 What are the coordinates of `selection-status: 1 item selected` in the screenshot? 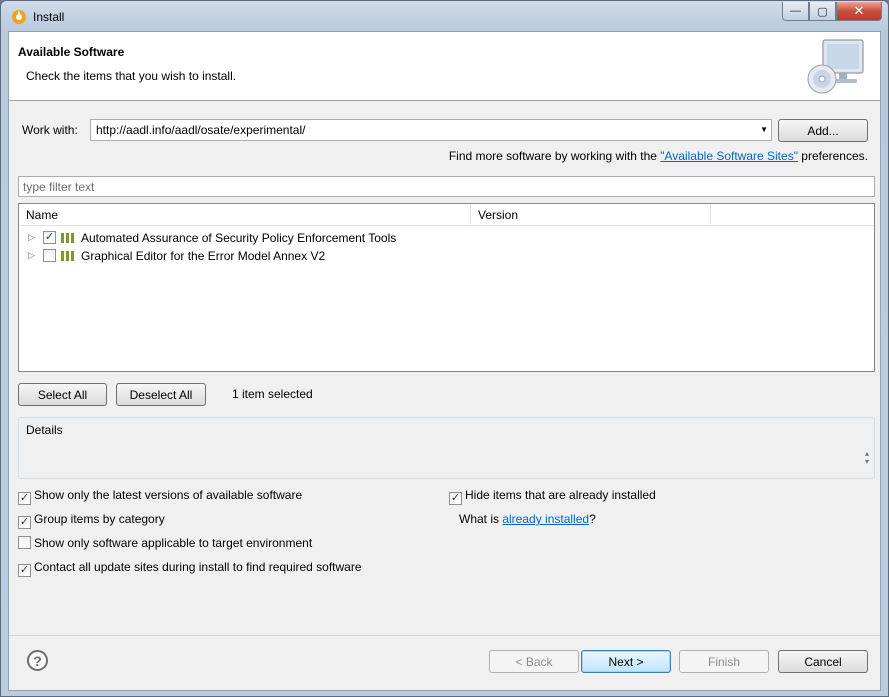 It's located at (272, 394).